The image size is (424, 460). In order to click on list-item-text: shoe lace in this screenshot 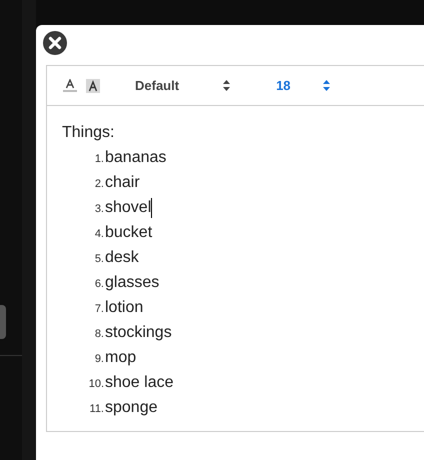, I will do `click(139, 383)`.